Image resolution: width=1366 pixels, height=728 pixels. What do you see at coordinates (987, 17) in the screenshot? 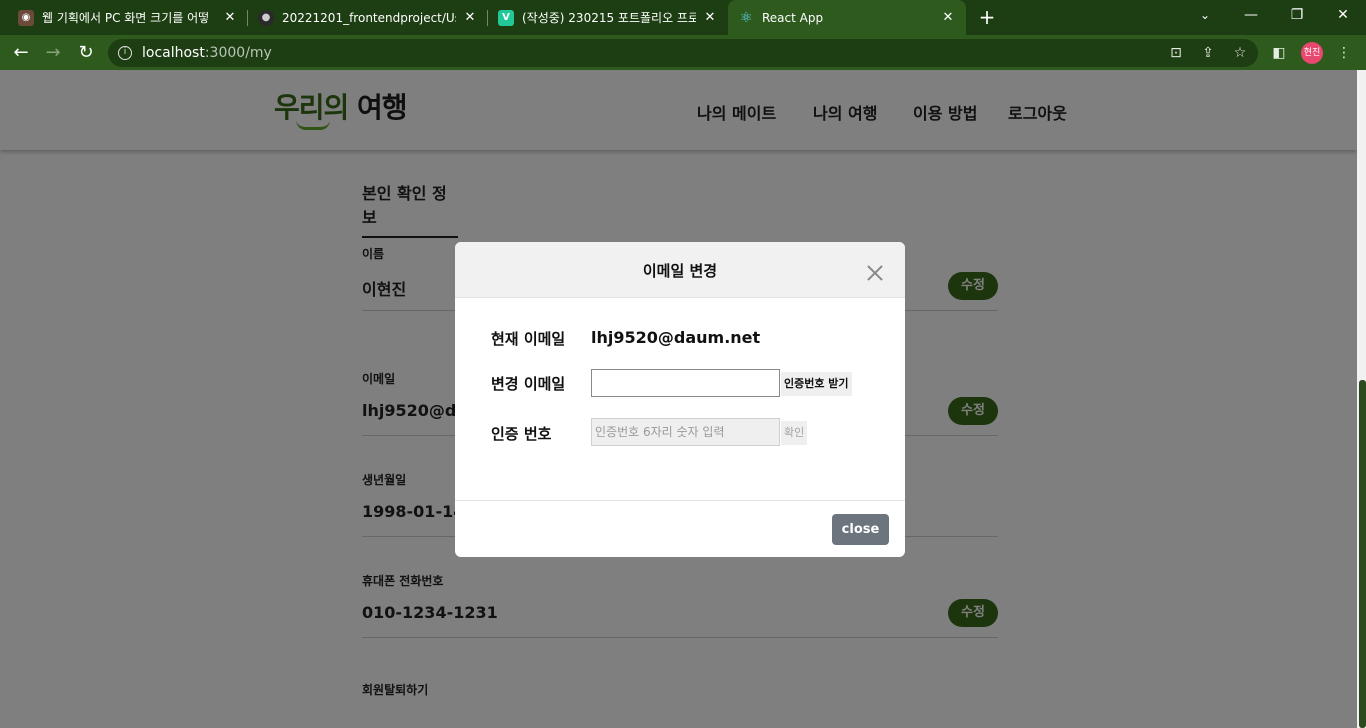
I see `new-tab-icon: +` at bounding box center [987, 17].